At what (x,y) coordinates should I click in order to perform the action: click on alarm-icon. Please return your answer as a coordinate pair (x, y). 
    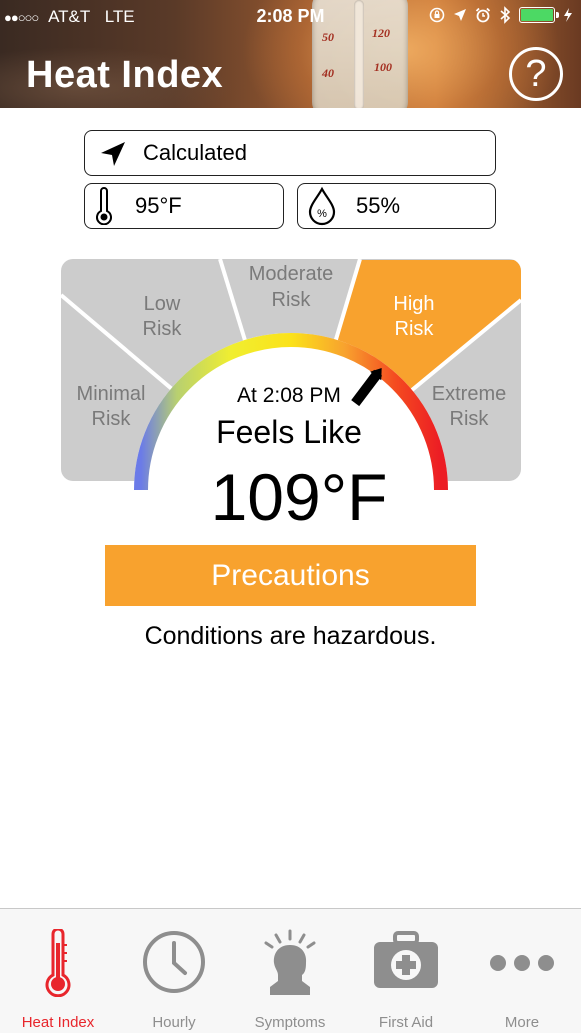
    Looking at the image, I should click on (483, 15).